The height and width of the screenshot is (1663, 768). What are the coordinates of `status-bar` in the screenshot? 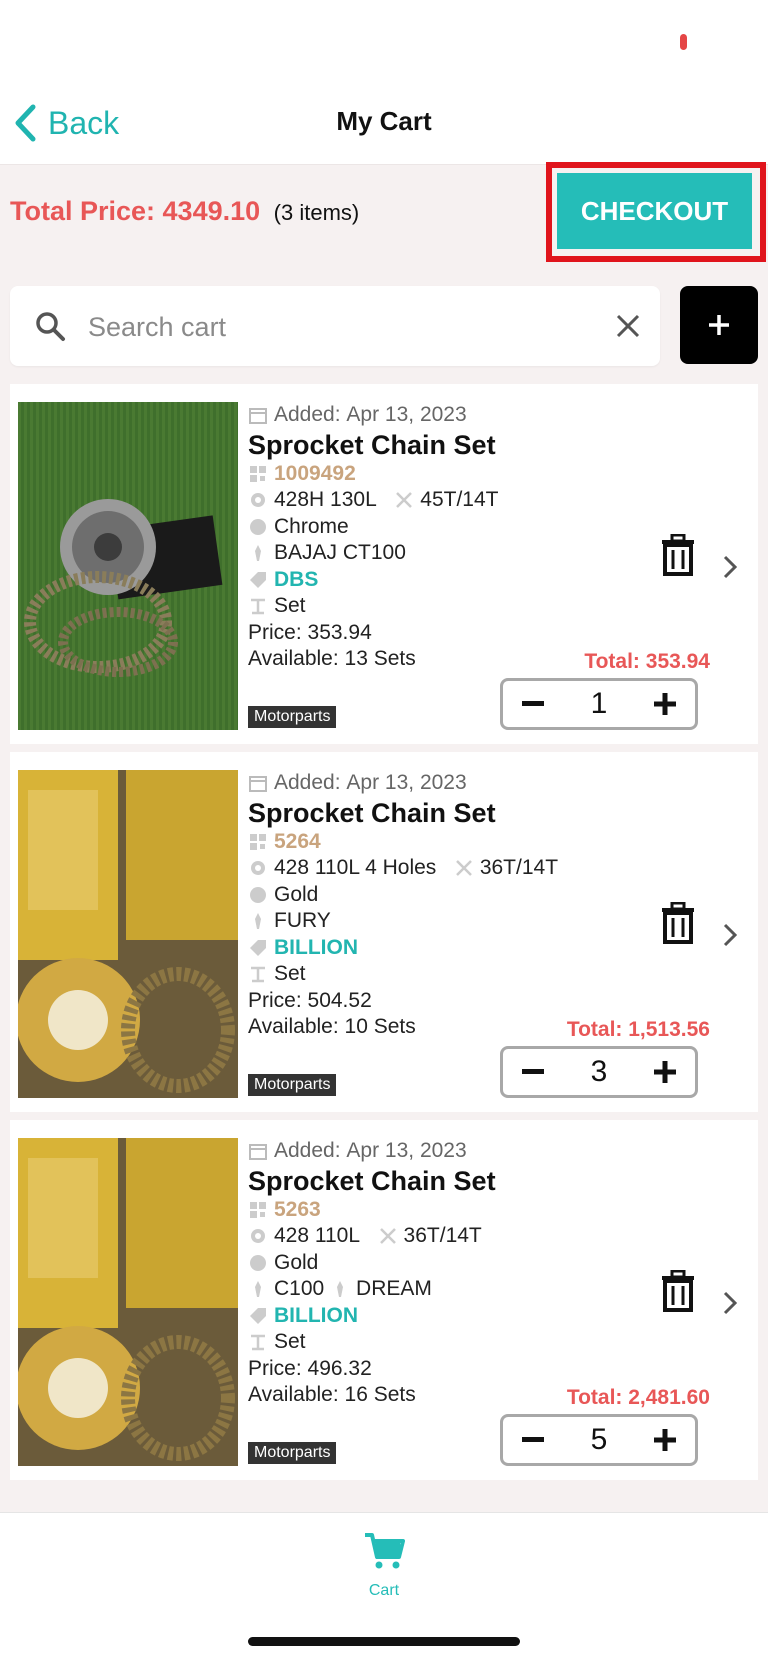 It's located at (384, 40).